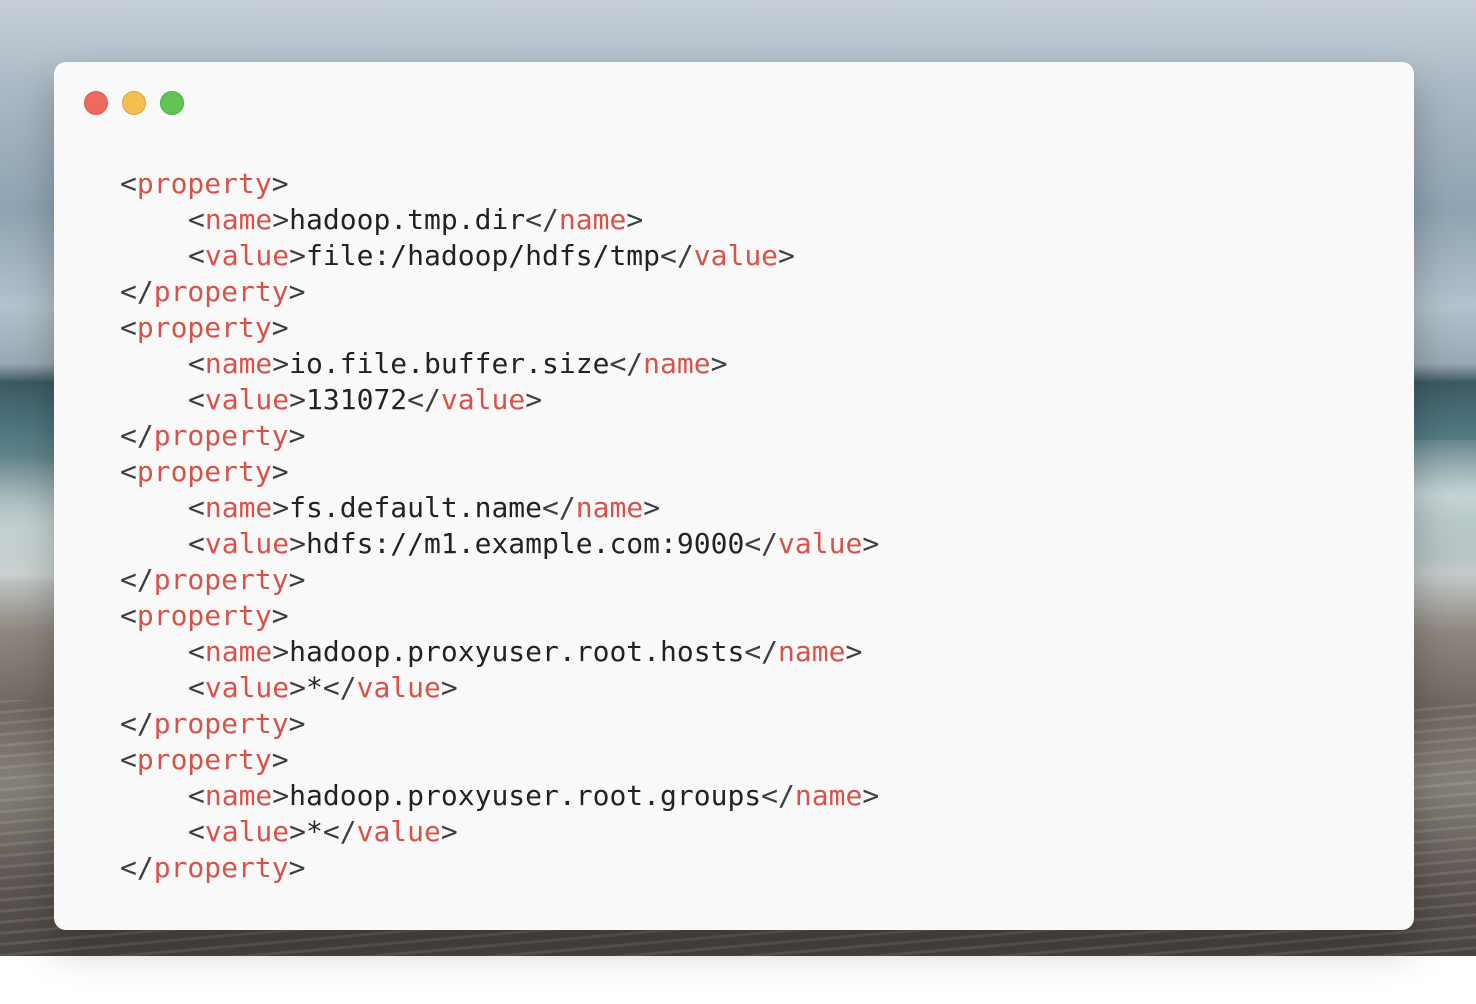 The width and height of the screenshot is (1476, 1004). I want to click on property-name: hadoop.proxyuser.root.groups, so click(525, 795).